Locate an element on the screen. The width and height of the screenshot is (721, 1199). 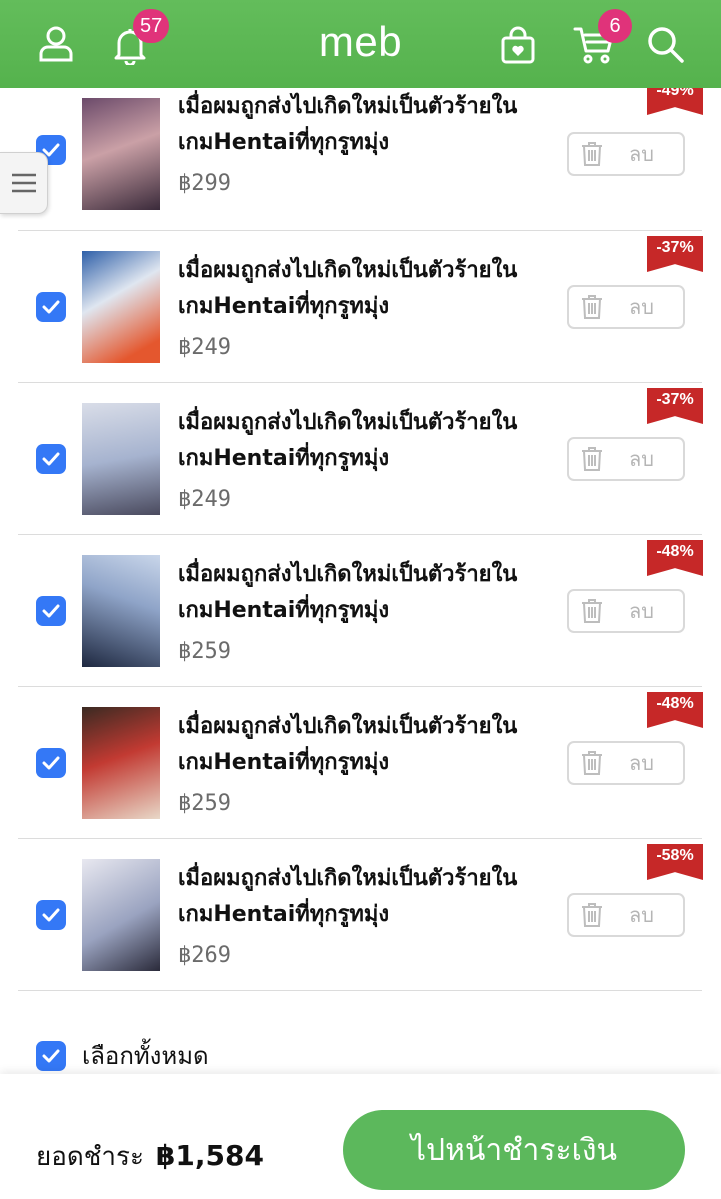
menu-icon is located at coordinates (23, 183).